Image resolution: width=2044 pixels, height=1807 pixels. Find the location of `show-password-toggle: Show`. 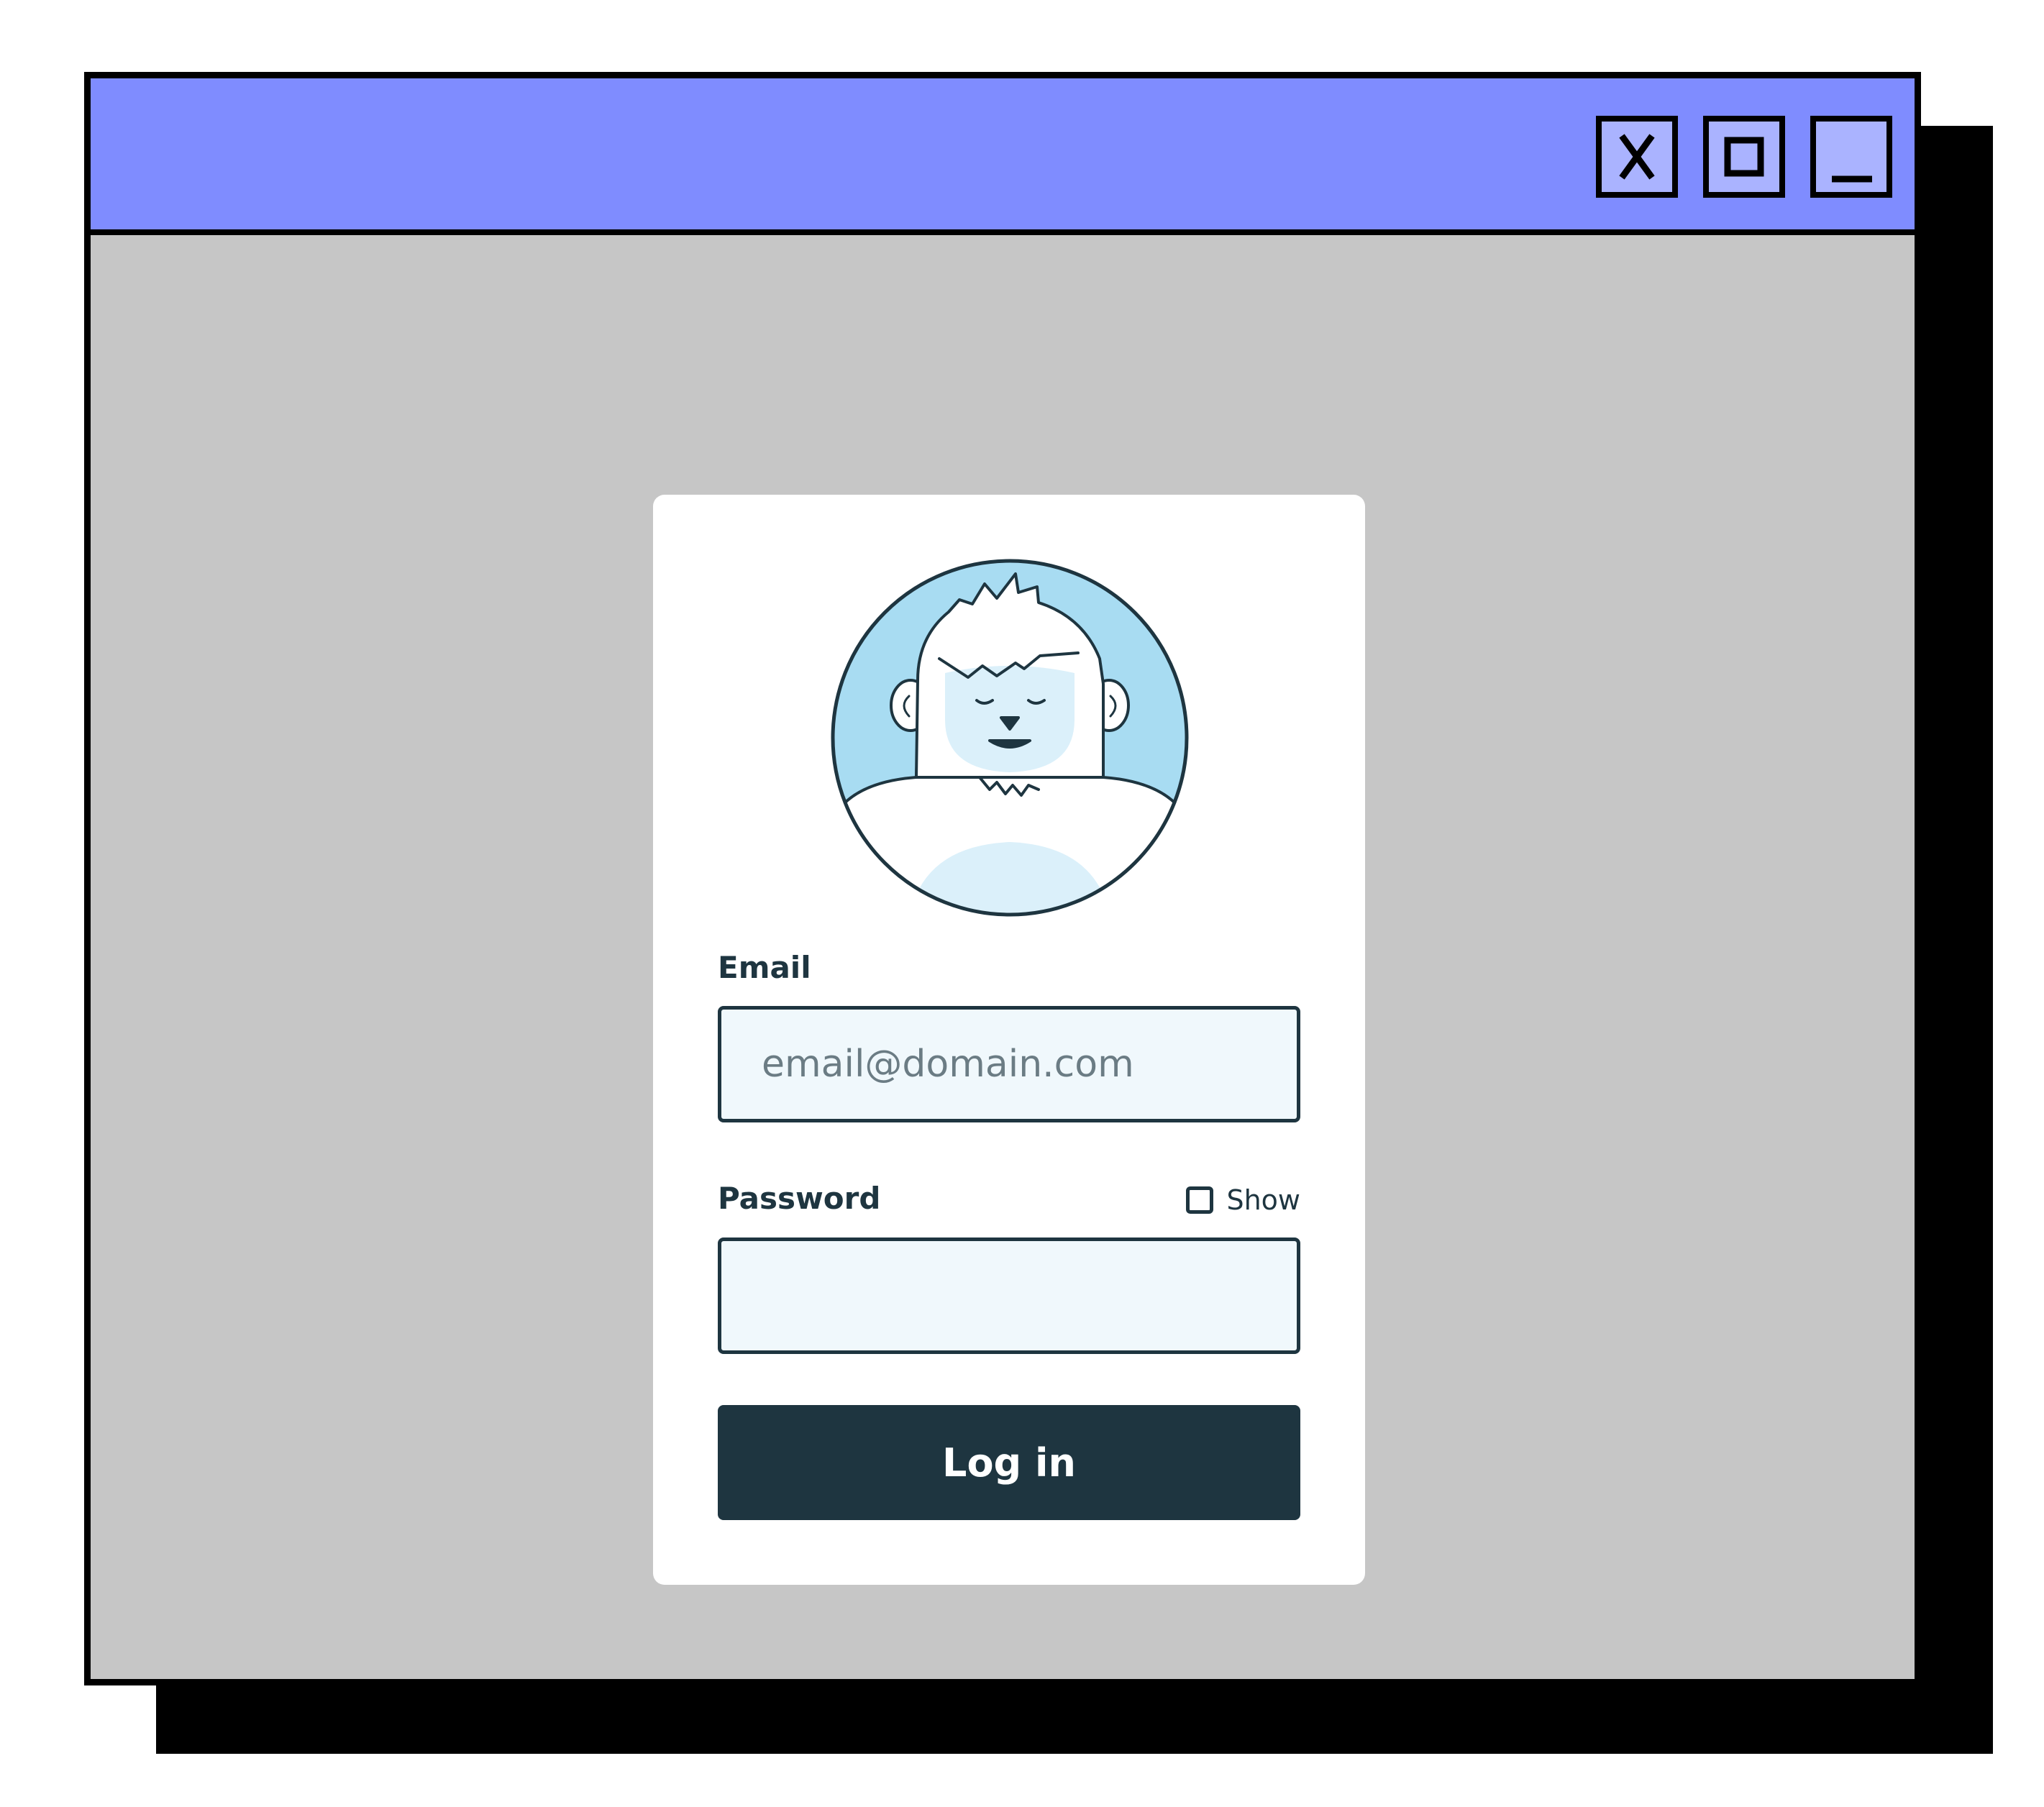

show-password-toggle: Show is located at coordinates (1243, 1200).